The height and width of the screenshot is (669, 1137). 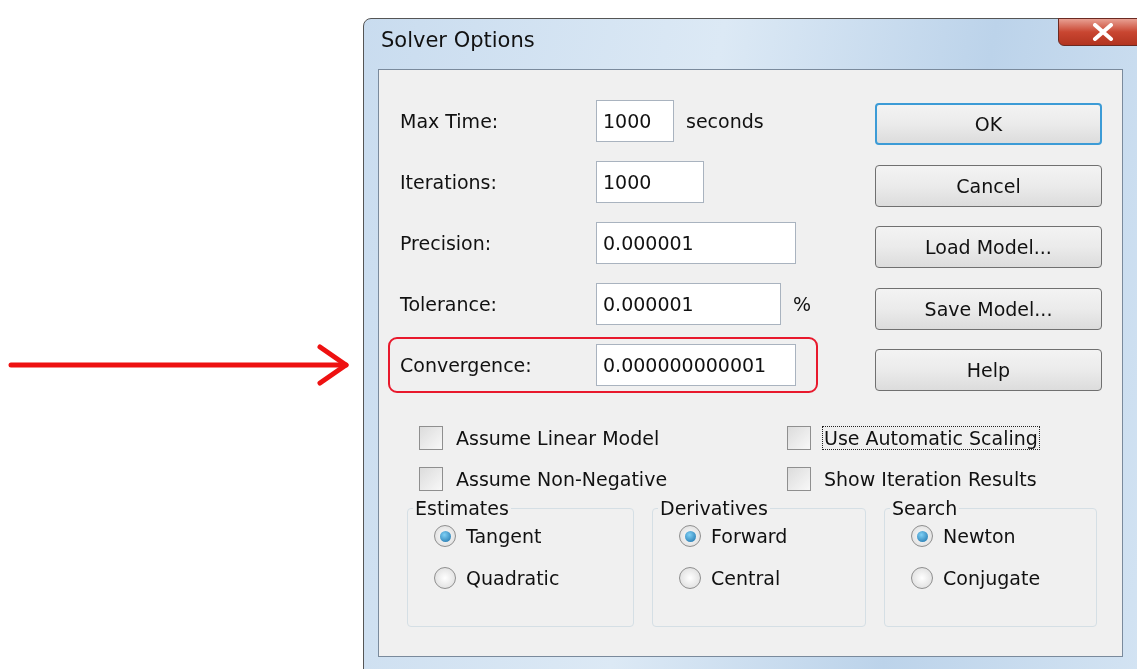 What do you see at coordinates (562, 479) in the screenshot?
I see `checkbox-label: Assume Non-Negative` at bounding box center [562, 479].